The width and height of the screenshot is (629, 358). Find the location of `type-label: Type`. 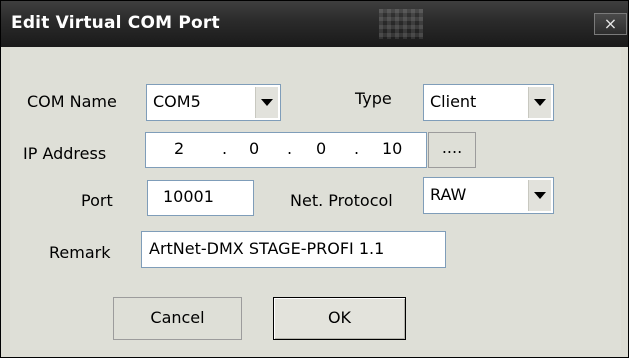

type-label: Type is located at coordinates (373, 98).